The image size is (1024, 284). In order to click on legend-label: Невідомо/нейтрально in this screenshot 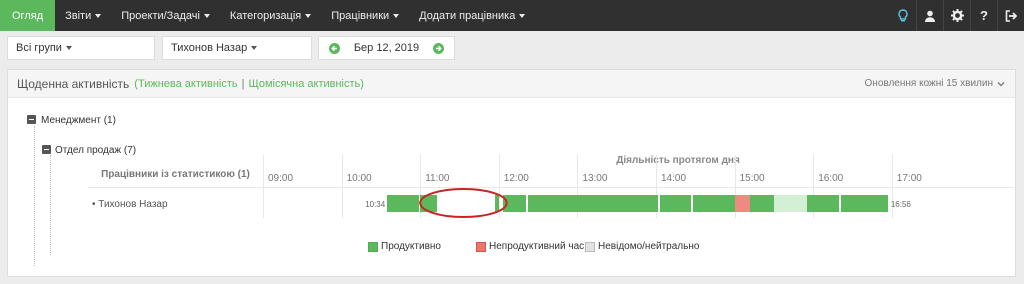, I will do `click(649, 246)`.